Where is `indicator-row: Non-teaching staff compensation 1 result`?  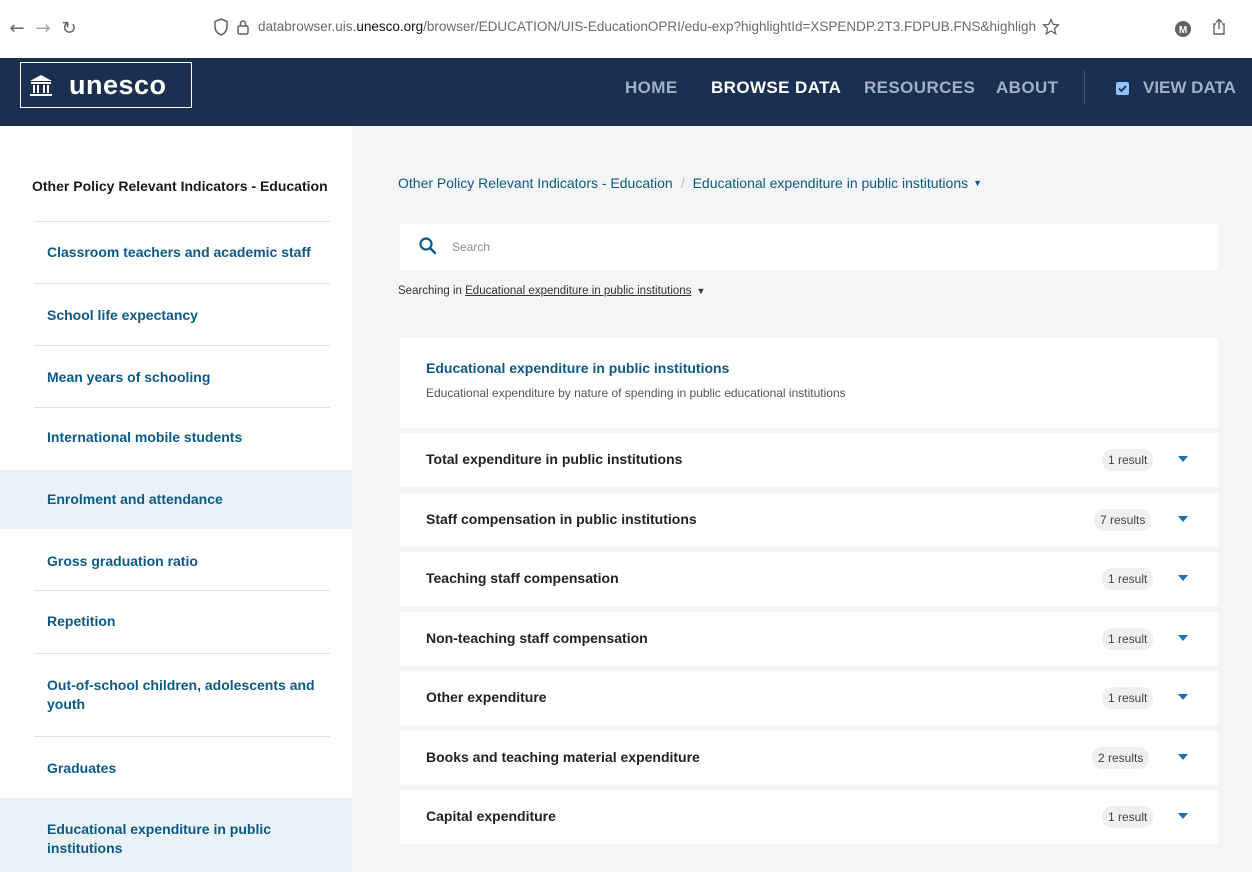
indicator-row: Non-teaching staff compensation 1 result is located at coordinates (809, 639).